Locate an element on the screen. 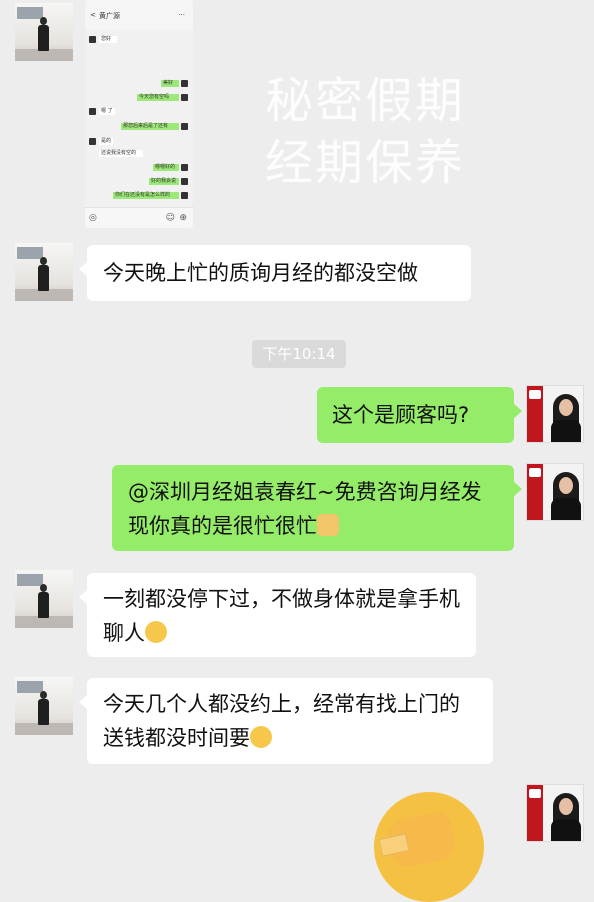 The width and height of the screenshot is (594, 902). screenshot-input-bar: ◎ ☺ ⊕ is located at coordinates (139, 217).